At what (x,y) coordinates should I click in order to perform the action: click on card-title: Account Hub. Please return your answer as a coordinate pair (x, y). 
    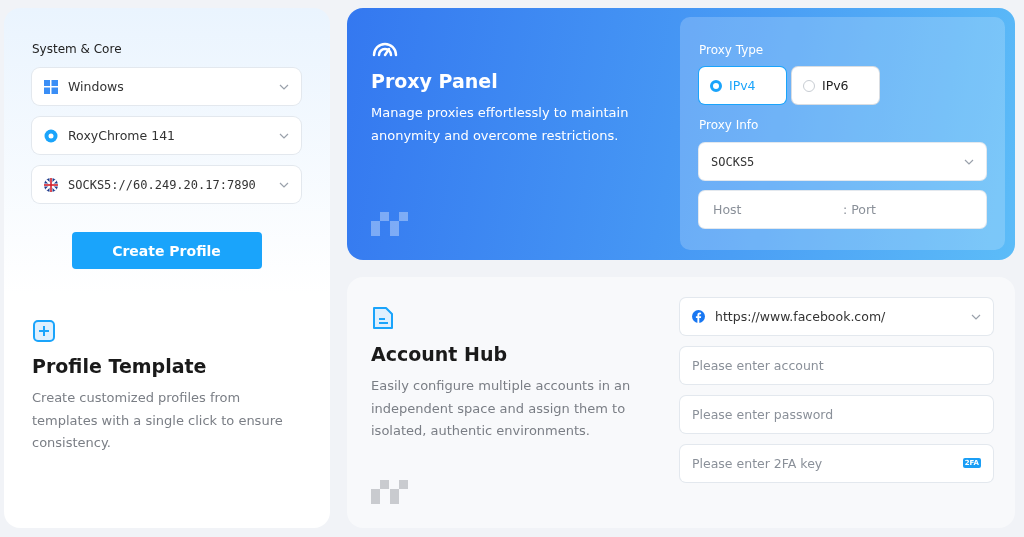
    Looking at the image, I should click on (440, 354).